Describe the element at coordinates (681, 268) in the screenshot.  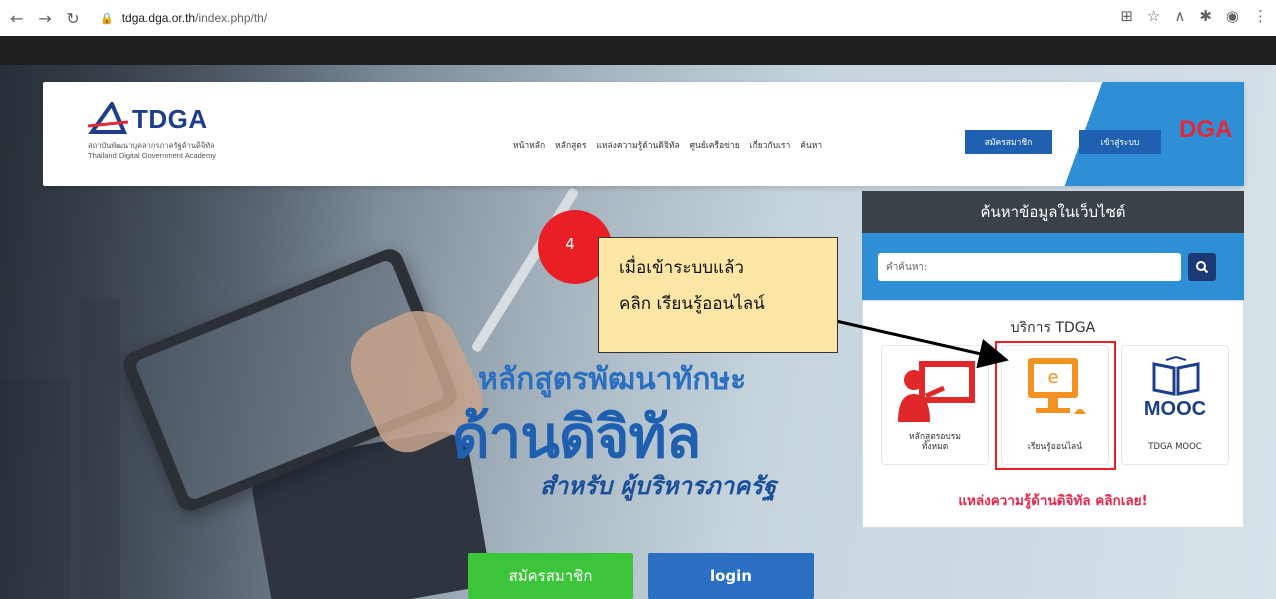
I see `callout-line1: เมื่อเข้าระบบแล้ว` at that location.